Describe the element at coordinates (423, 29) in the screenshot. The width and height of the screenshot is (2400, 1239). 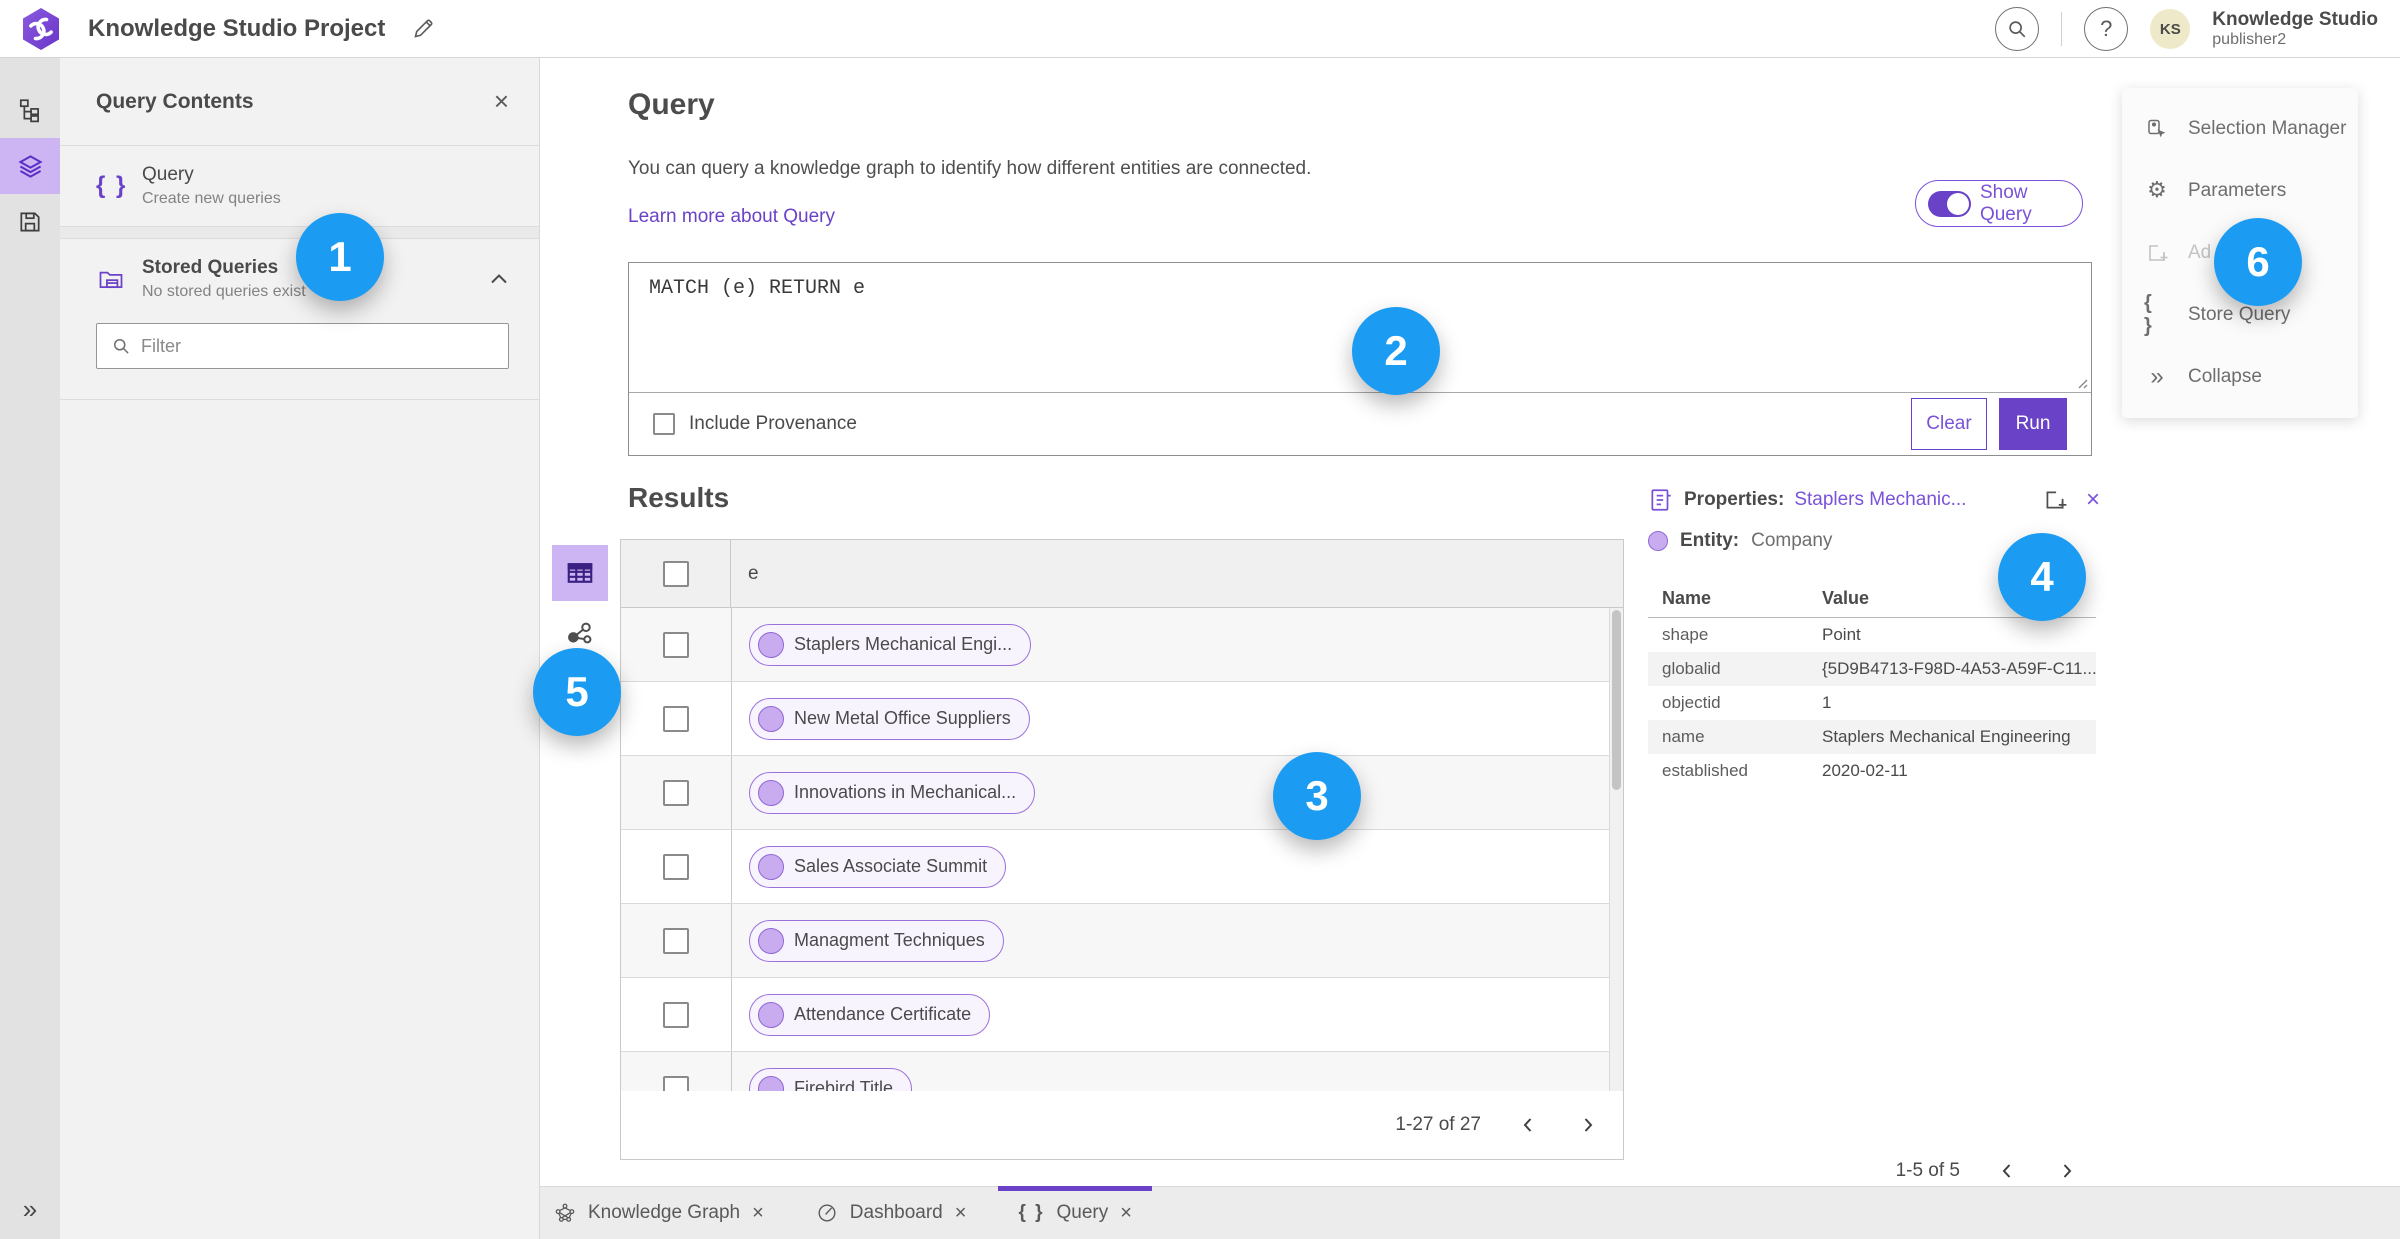
I see `edit-title-icon` at that location.